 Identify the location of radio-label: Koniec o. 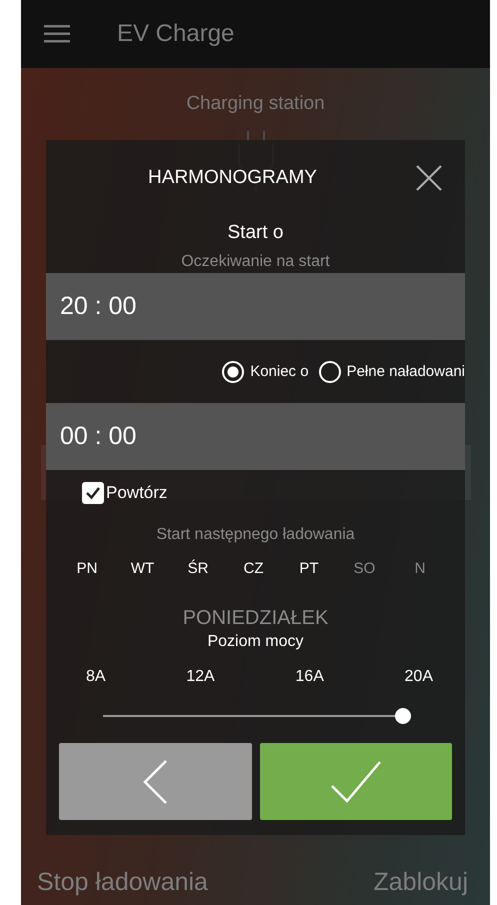
(279, 371).